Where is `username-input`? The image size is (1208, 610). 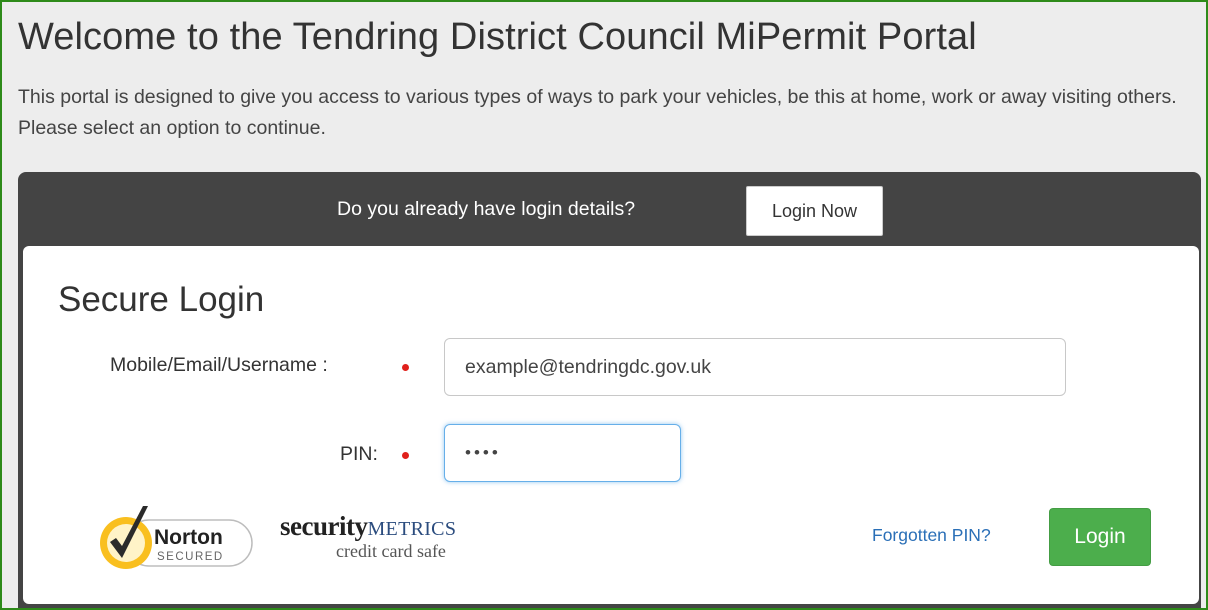
username-input is located at coordinates (755, 367).